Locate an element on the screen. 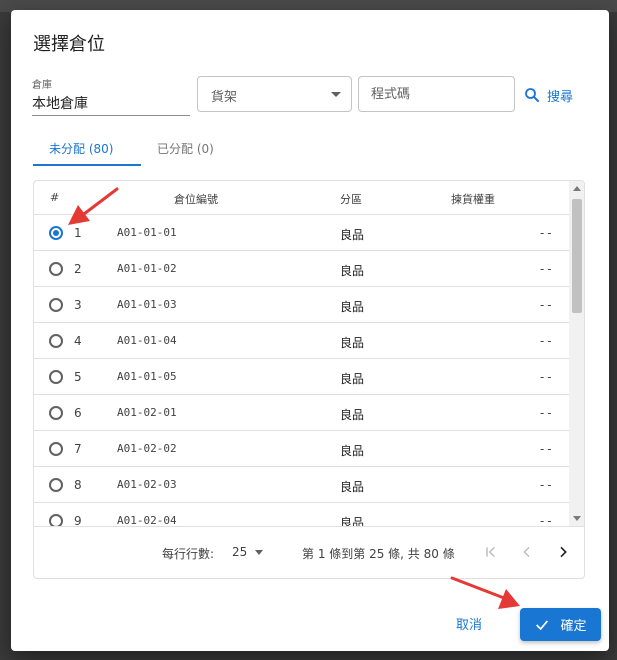 The width and height of the screenshot is (617, 660). table-row: 2 A01-01-02 良品 -- is located at coordinates (301, 269).